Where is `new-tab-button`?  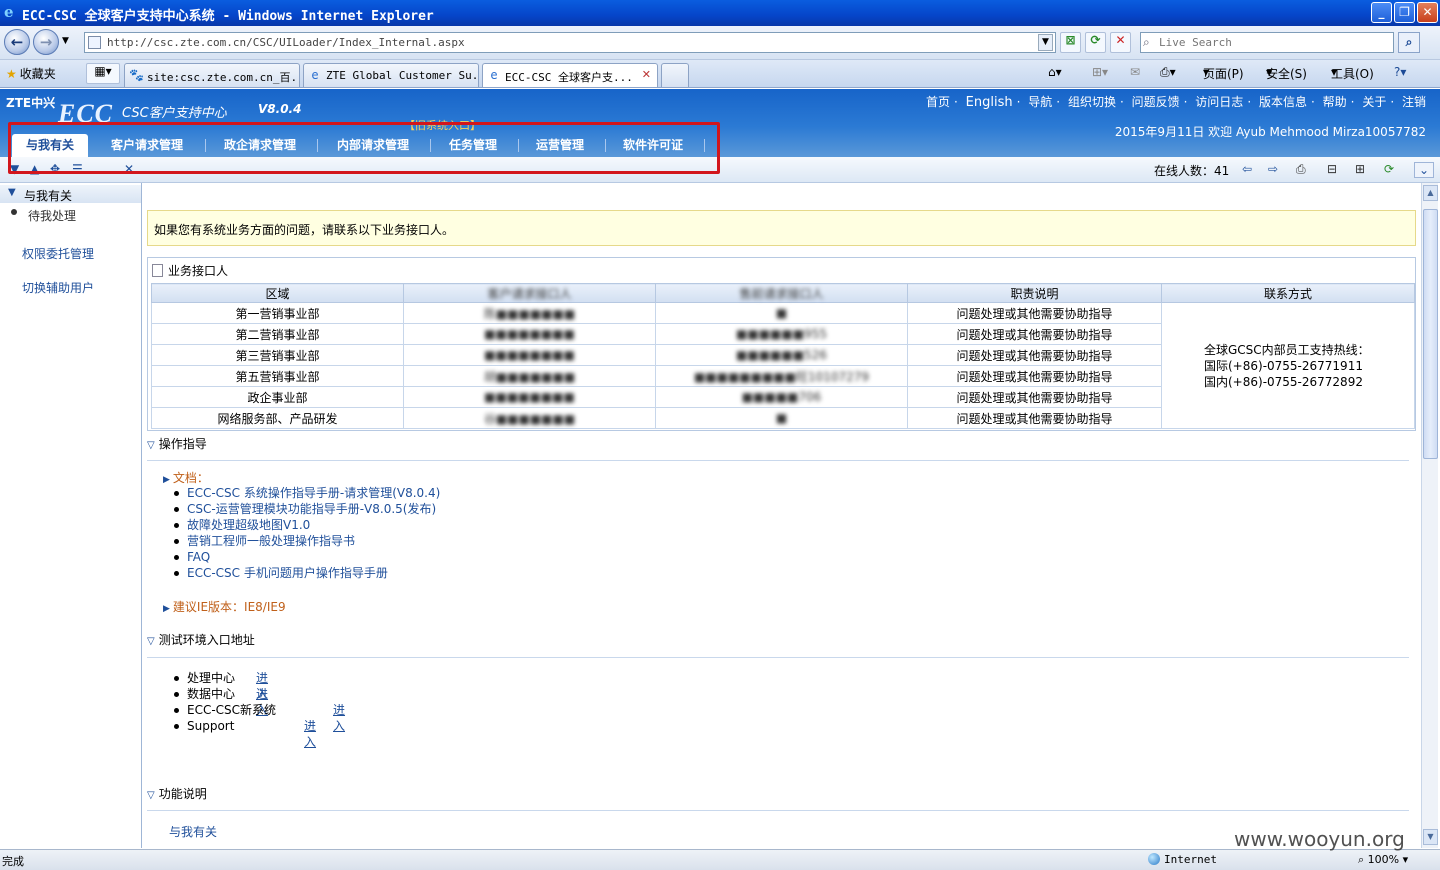
new-tab-button is located at coordinates (675, 75).